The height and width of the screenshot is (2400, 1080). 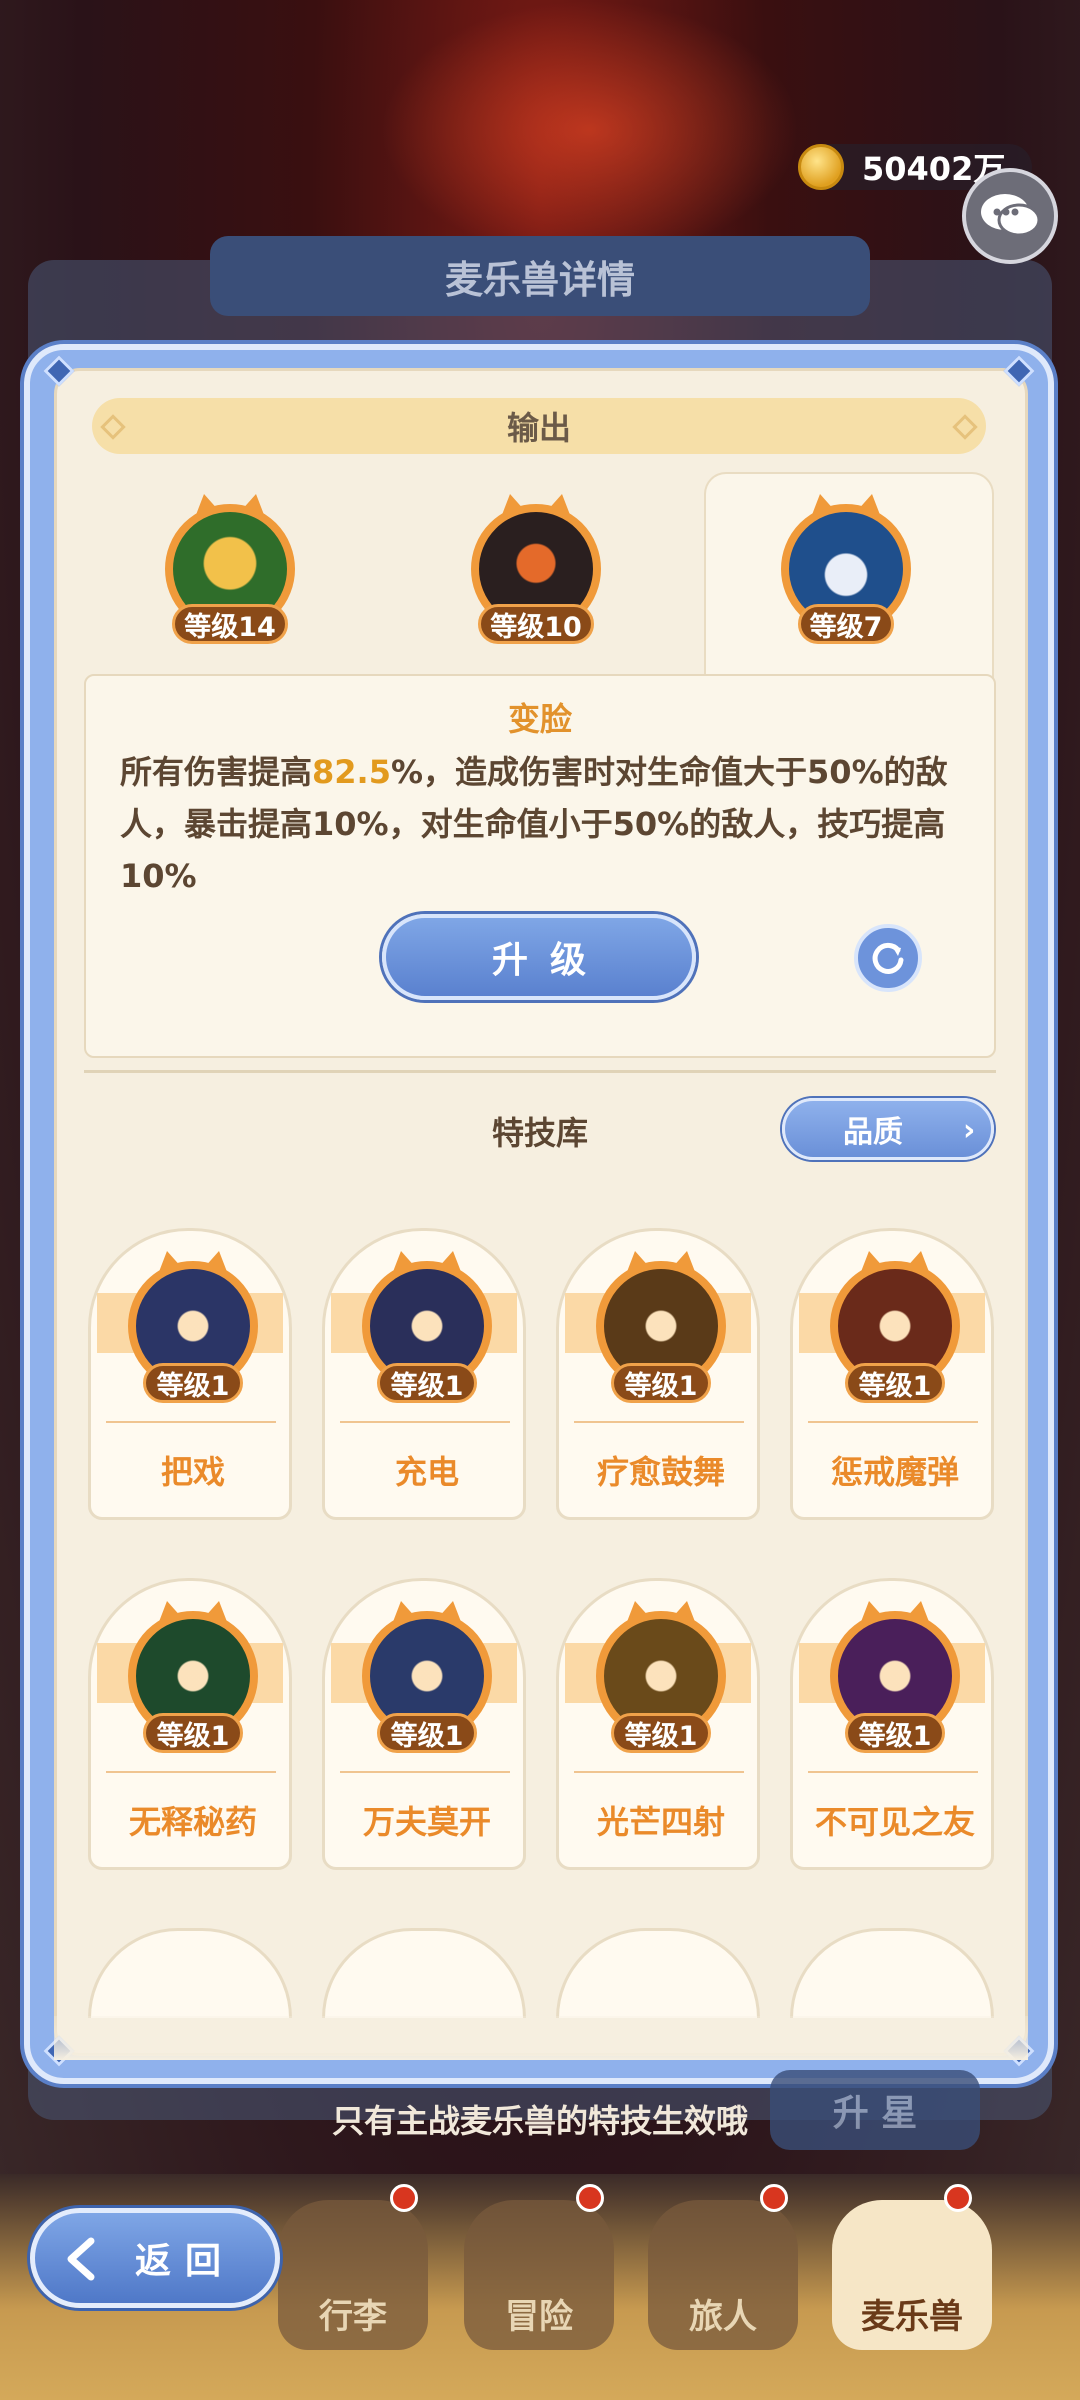 I want to click on skill-card: 等级1 充电, so click(x=424, y=1374).